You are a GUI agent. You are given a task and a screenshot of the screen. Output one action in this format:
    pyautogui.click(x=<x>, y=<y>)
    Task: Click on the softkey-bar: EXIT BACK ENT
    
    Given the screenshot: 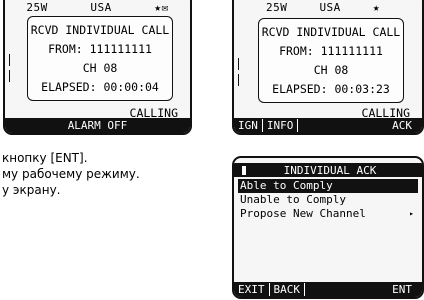 What is the action you would take?
    pyautogui.click(x=328, y=289)
    